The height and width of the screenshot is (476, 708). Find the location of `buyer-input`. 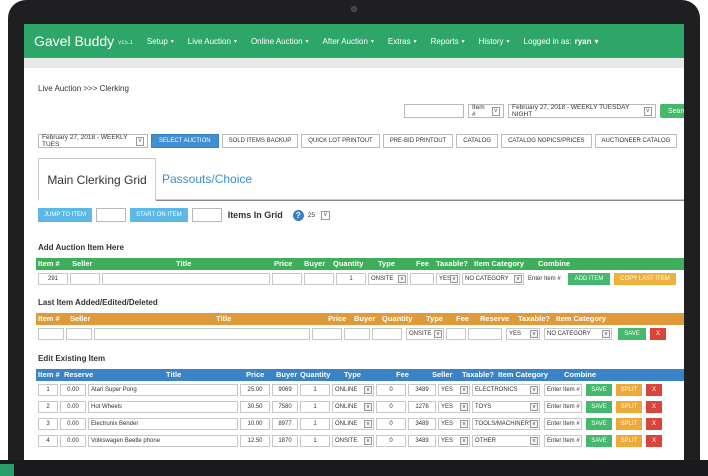

buyer-input is located at coordinates (319, 279).